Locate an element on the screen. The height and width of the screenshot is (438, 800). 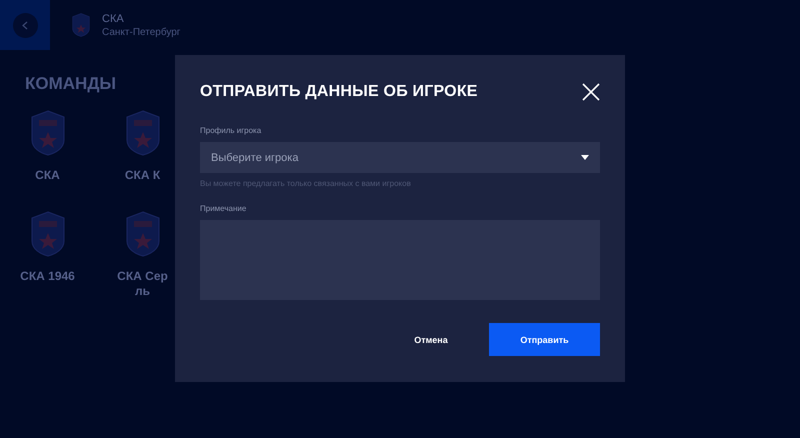
team-name: СКА is located at coordinates (113, 18).